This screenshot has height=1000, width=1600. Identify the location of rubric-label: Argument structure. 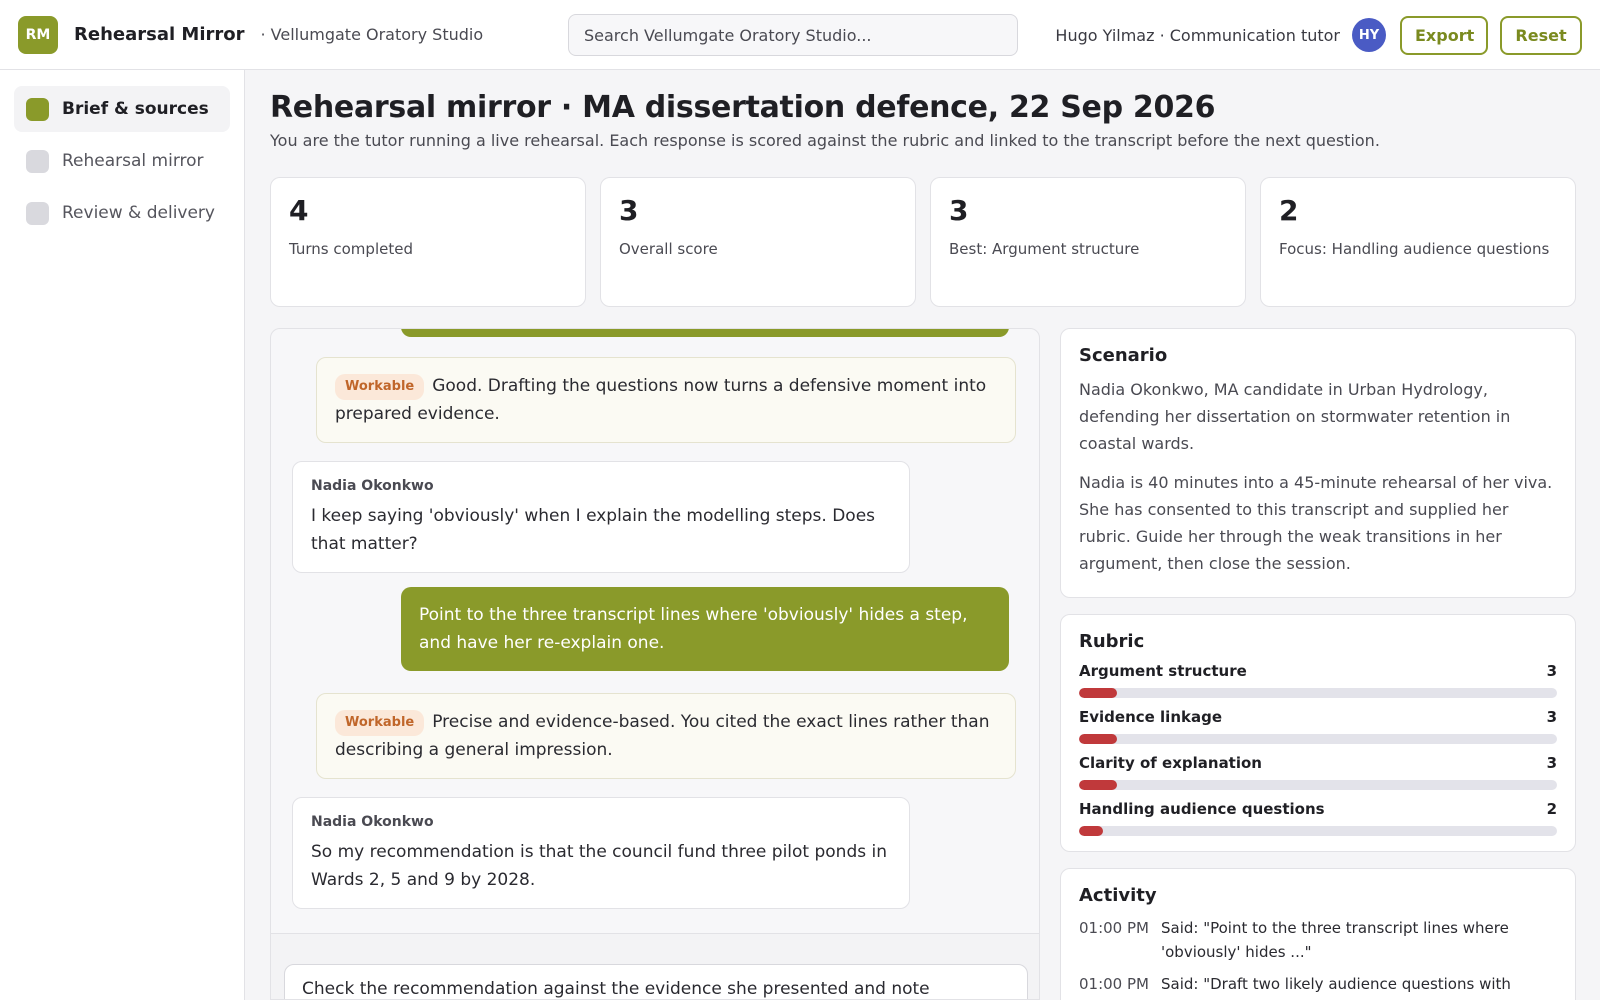
(1163, 671).